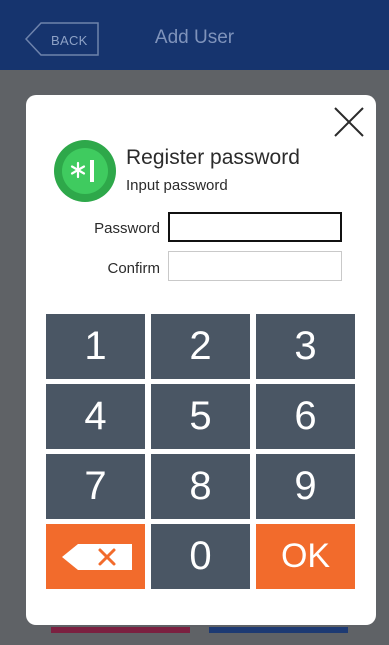  I want to click on password-input, so click(255, 227).